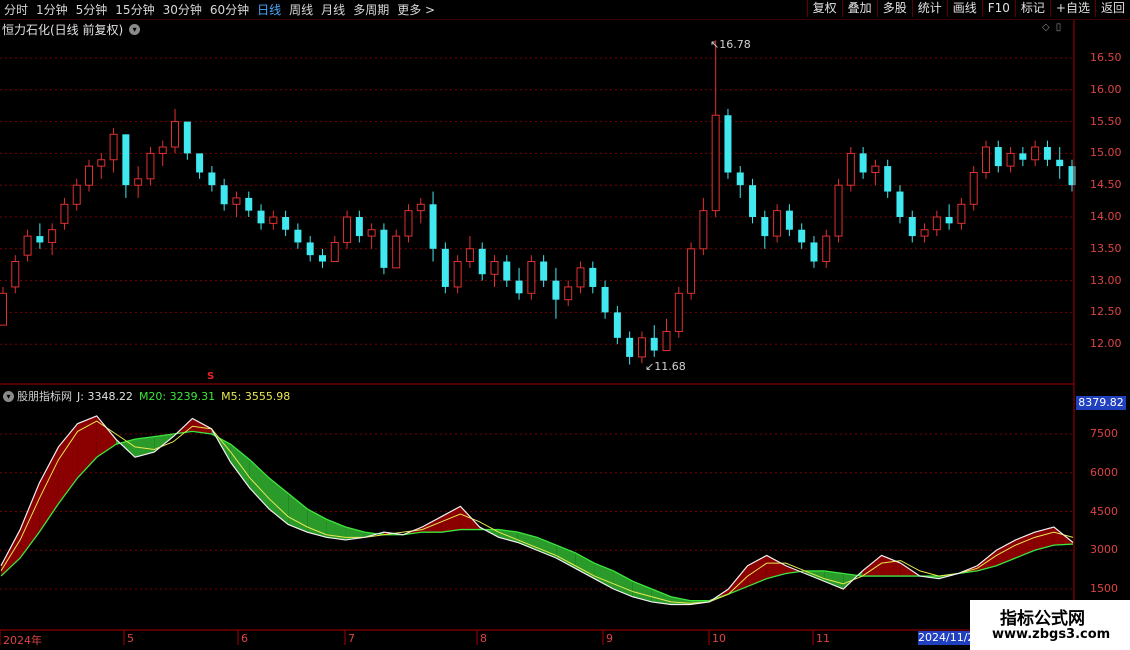 The height and width of the screenshot is (650, 1130). I want to click on indicator-tick: 4500, so click(1104, 511).